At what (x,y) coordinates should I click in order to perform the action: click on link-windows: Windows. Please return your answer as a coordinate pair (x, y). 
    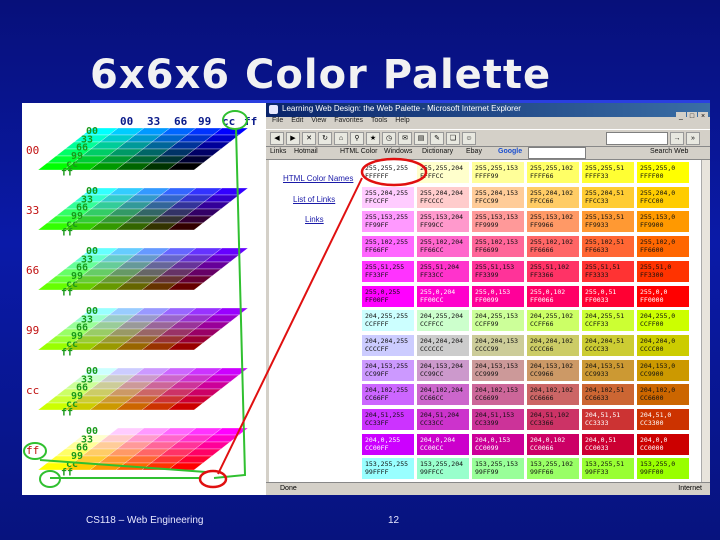
    Looking at the image, I should click on (398, 151).